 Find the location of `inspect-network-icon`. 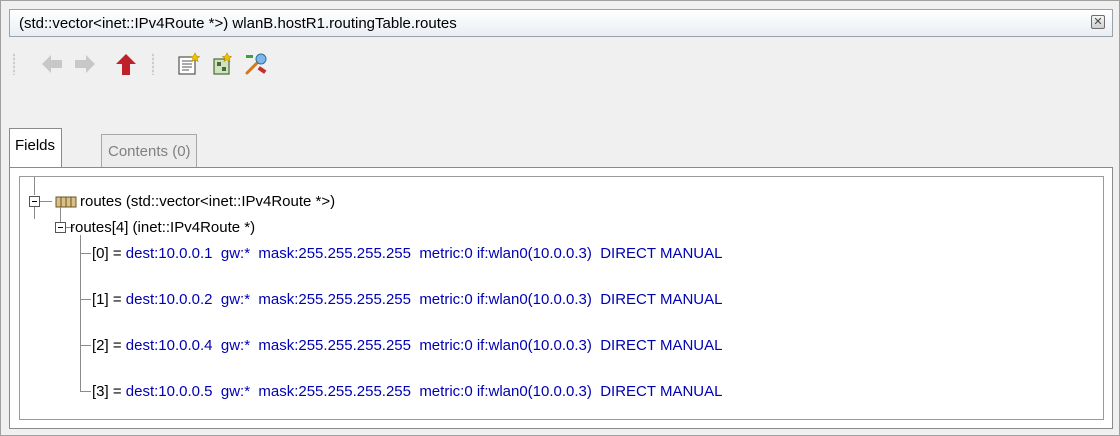

inspect-network-icon is located at coordinates (223, 63).